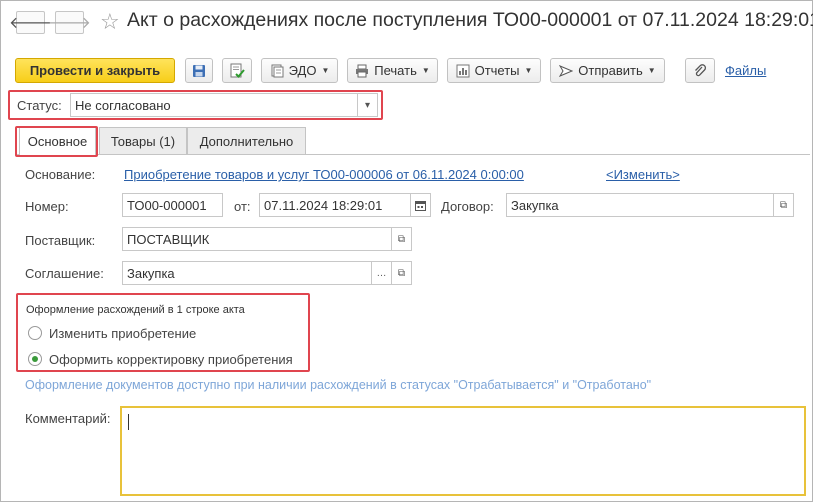 The width and height of the screenshot is (813, 502). I want to click on paperclip-icon, so click(700, 70).